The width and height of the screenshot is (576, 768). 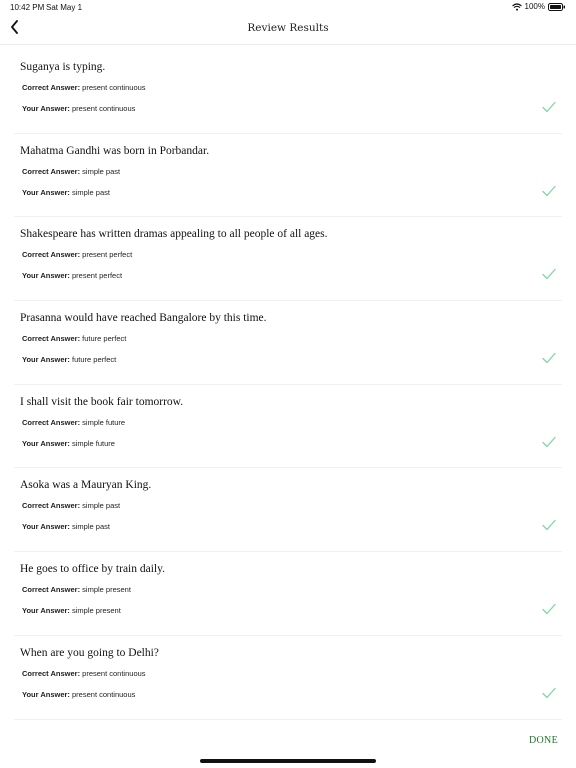 I want to click on your-answer: Your Answer: future perfect, so click(x=69, y=359).